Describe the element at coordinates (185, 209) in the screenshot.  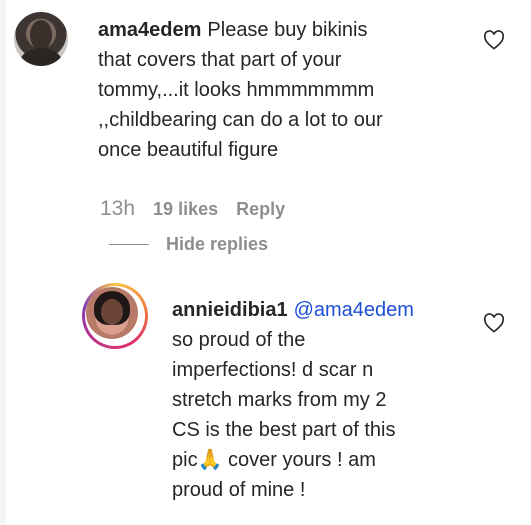
I see `likes-count-link: 19 likes` at that location.